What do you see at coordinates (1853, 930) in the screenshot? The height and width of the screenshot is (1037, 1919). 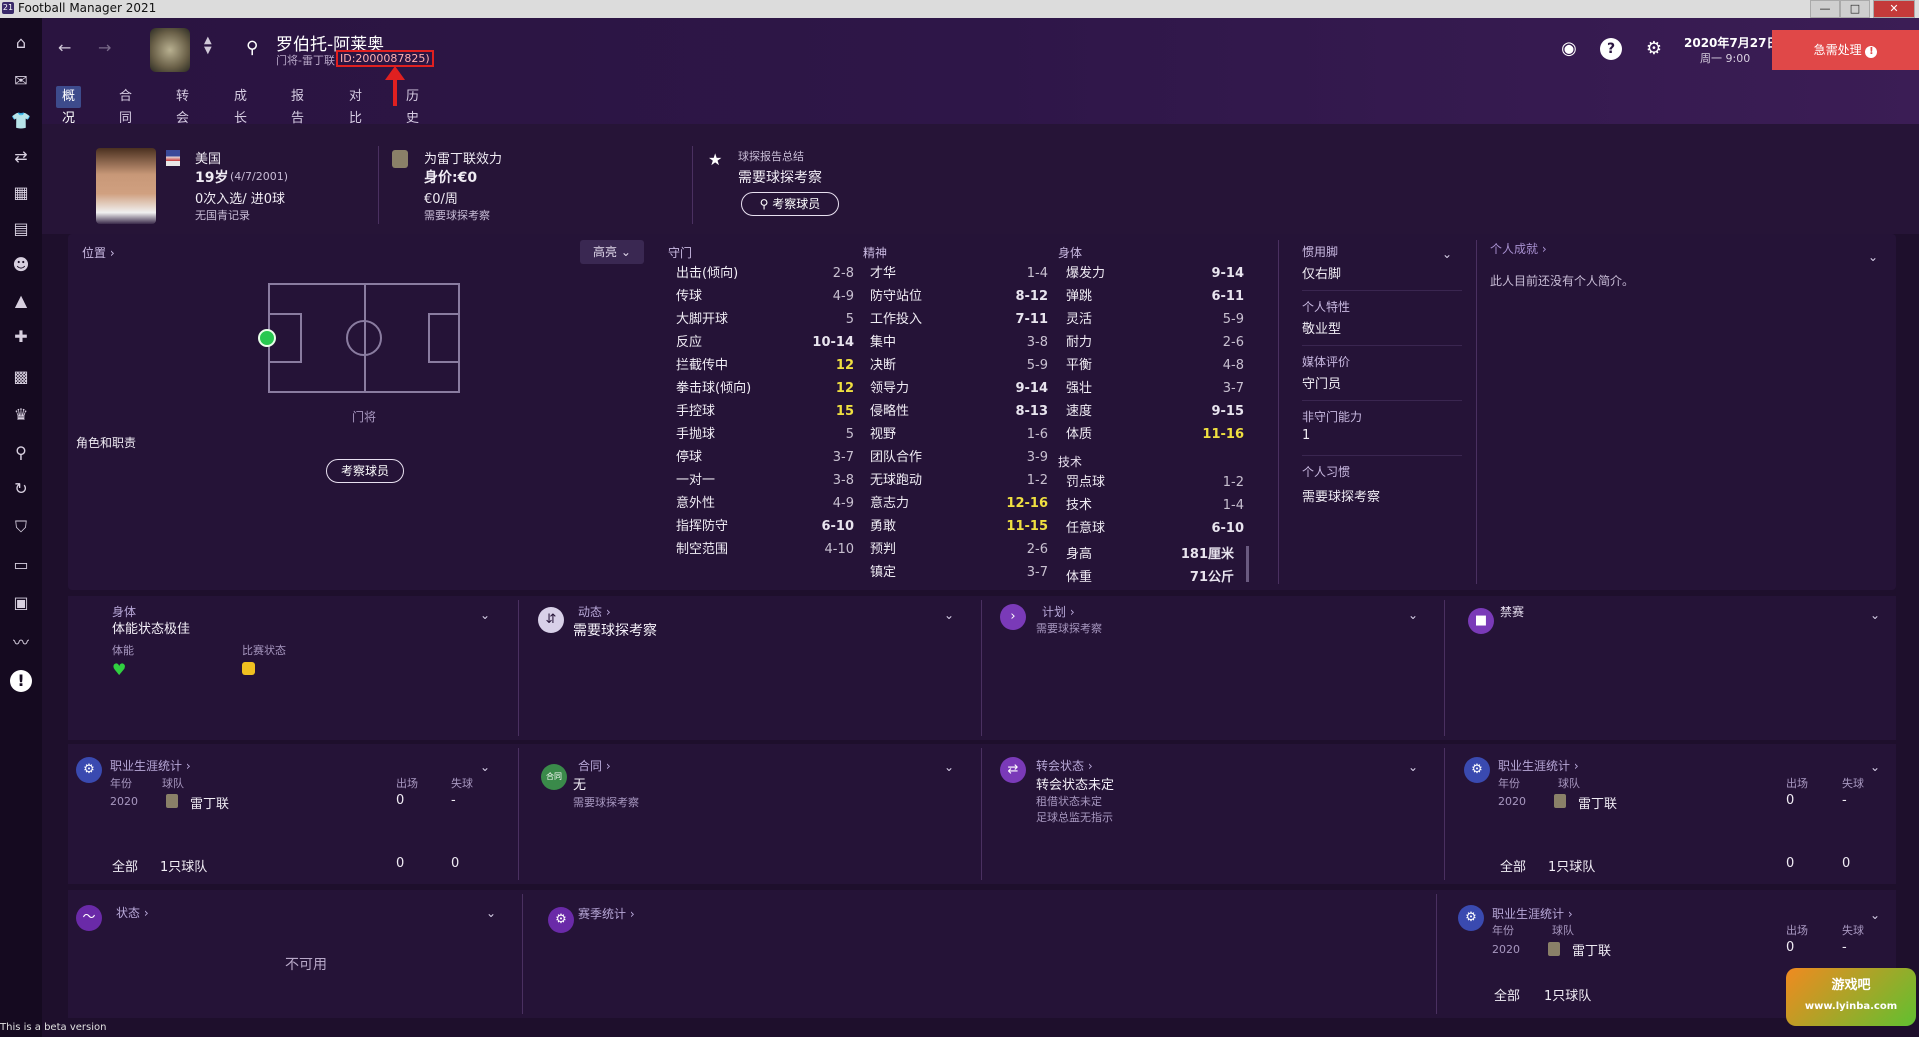 I see `career3-col-goals: 失球` at bounding box center [1853, 930].